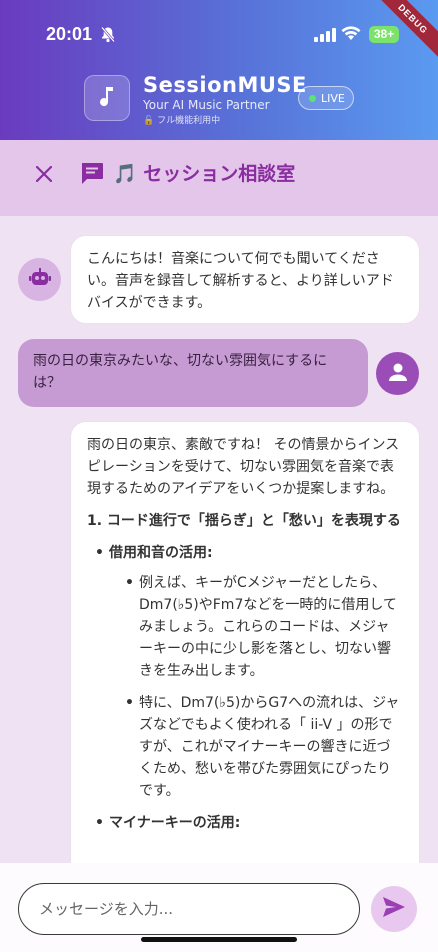 This screenshot has width=438, height=952. Describe the element at coordinates (225, 85) in the screenshot. I see `app-name: SessionMUSE` at that location.